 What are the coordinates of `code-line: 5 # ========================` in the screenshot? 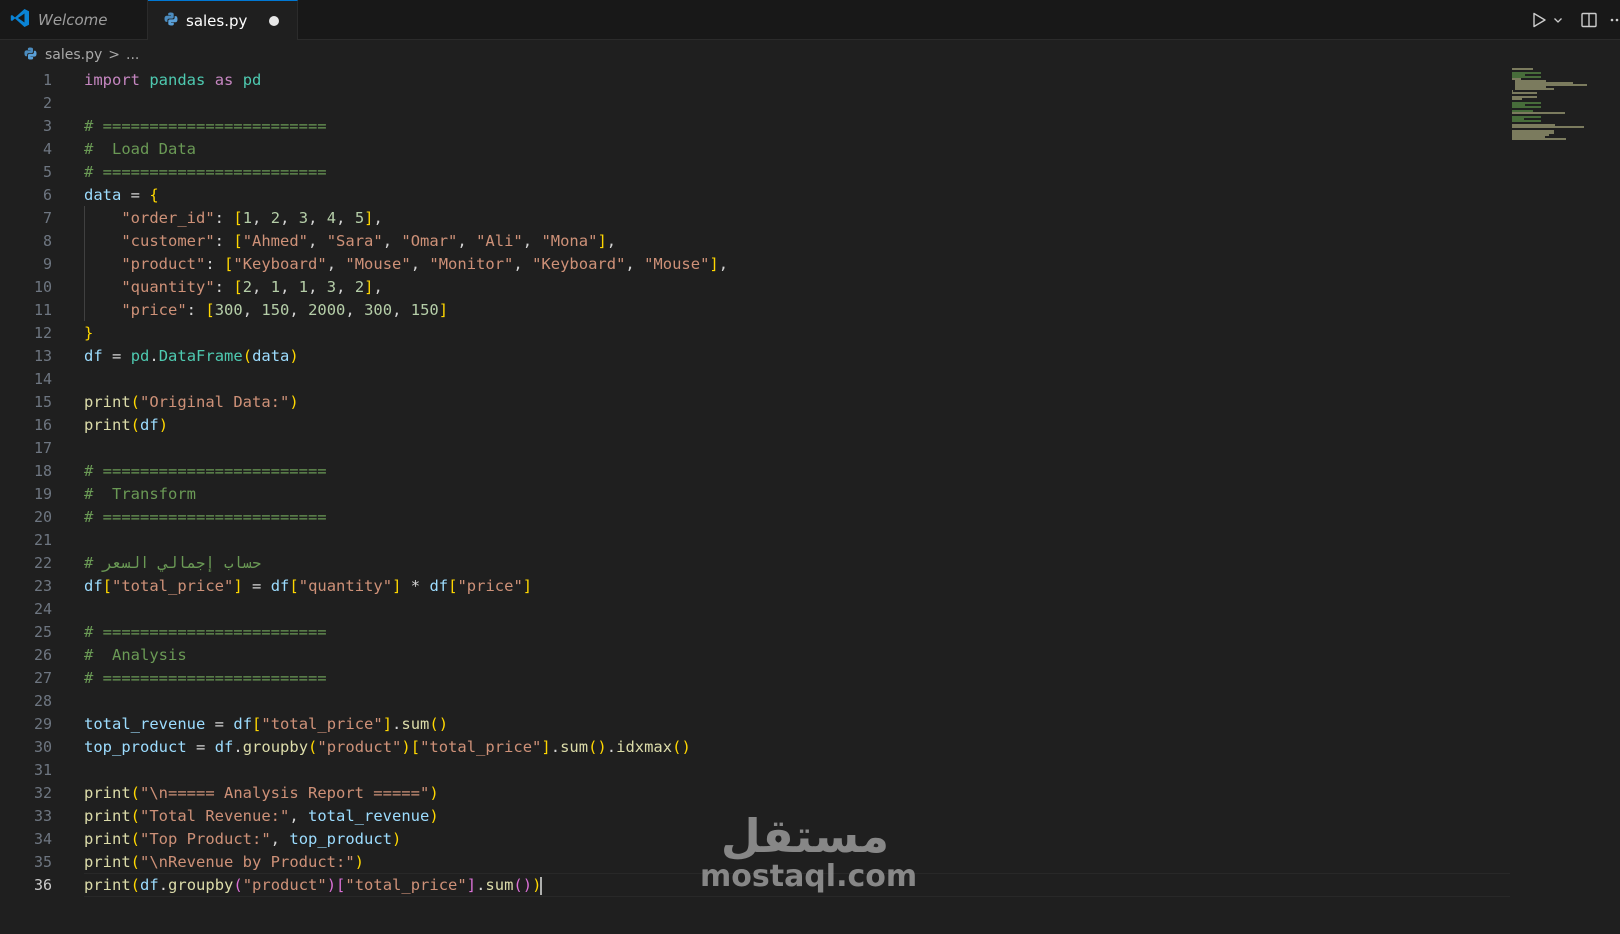 It's located at (755, 172).